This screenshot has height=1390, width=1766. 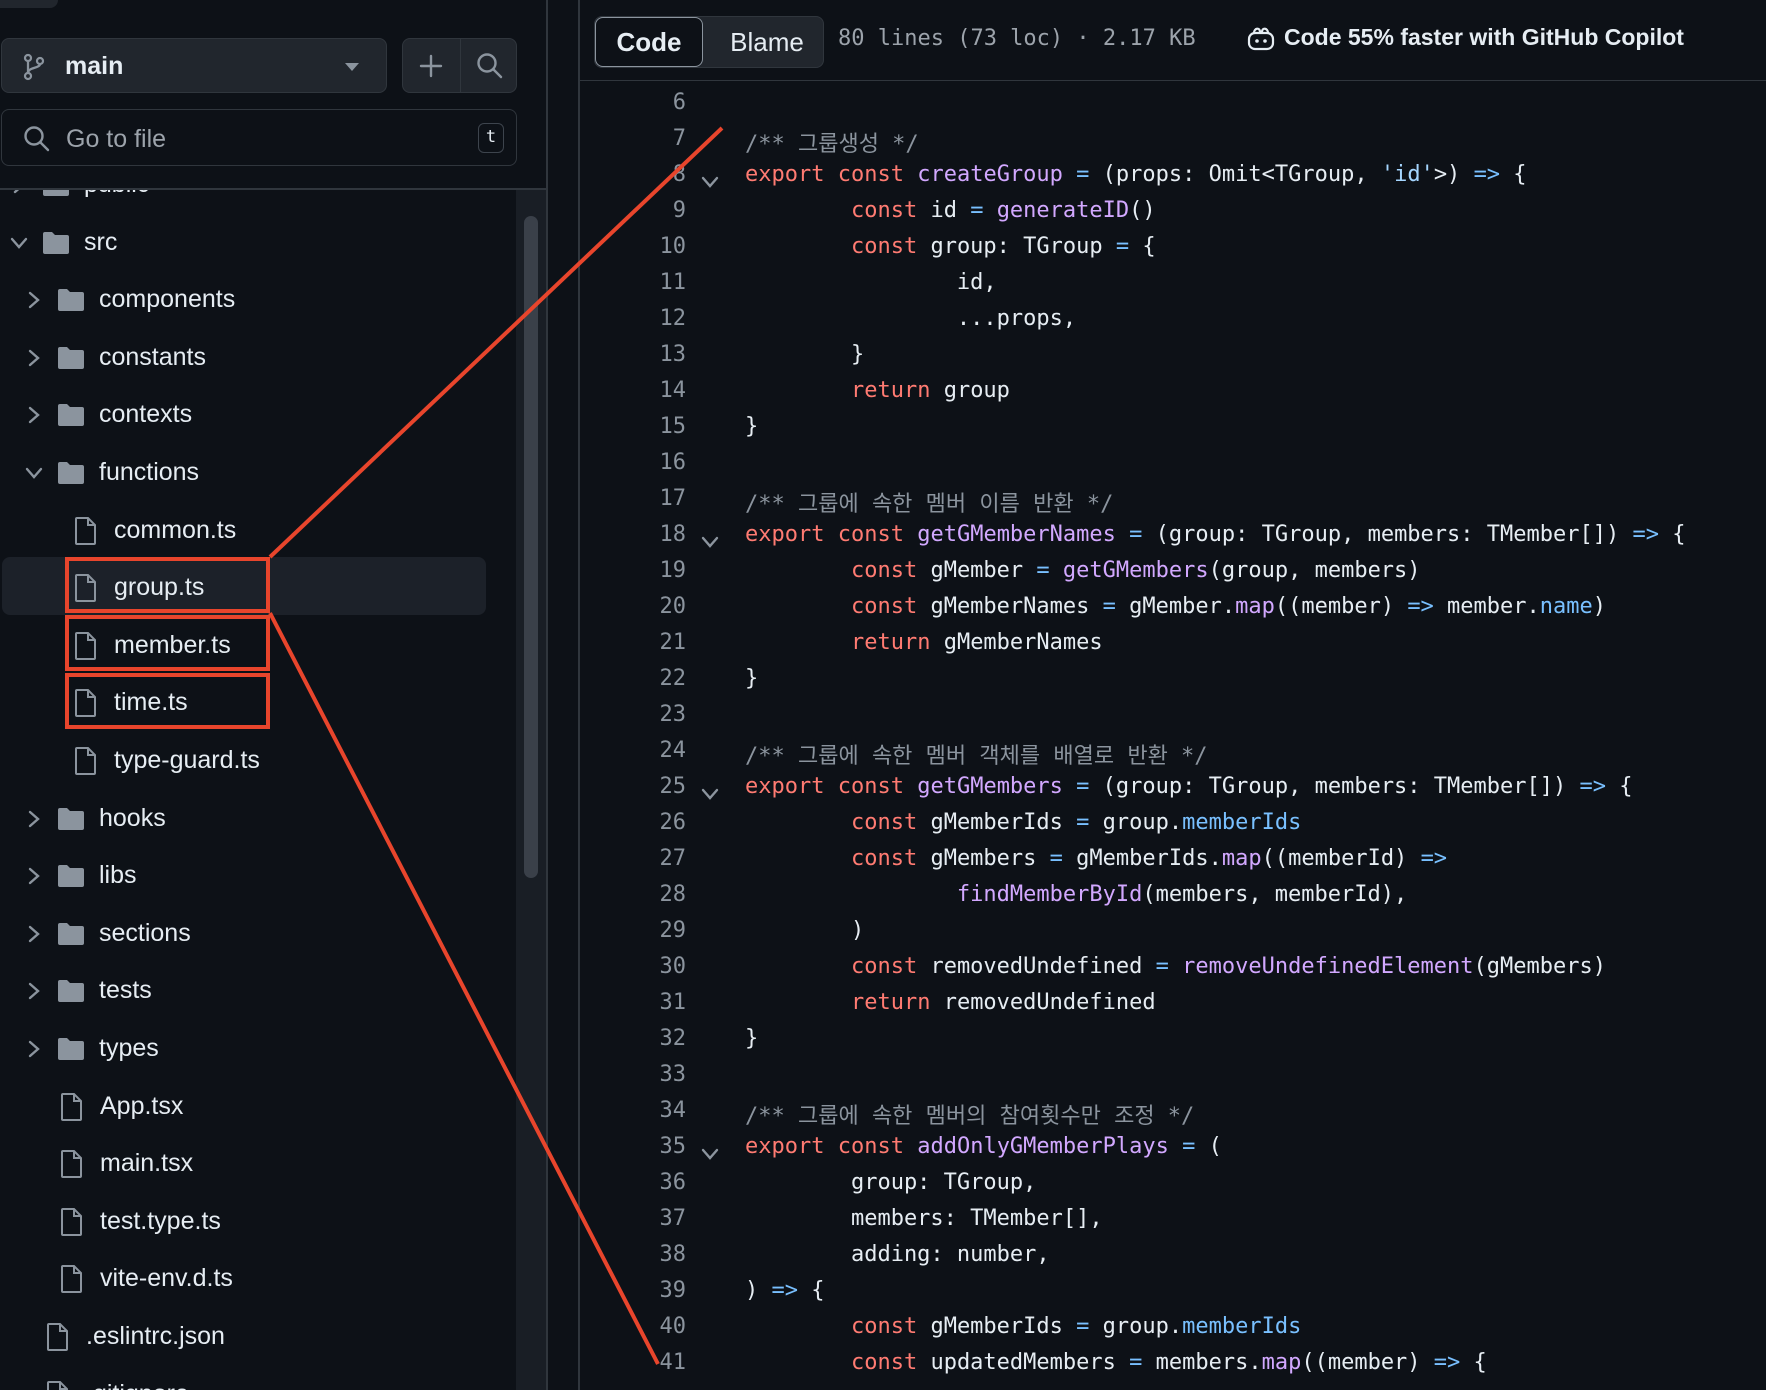 I want to click on line-number: 20, so click(x=673, y=606).